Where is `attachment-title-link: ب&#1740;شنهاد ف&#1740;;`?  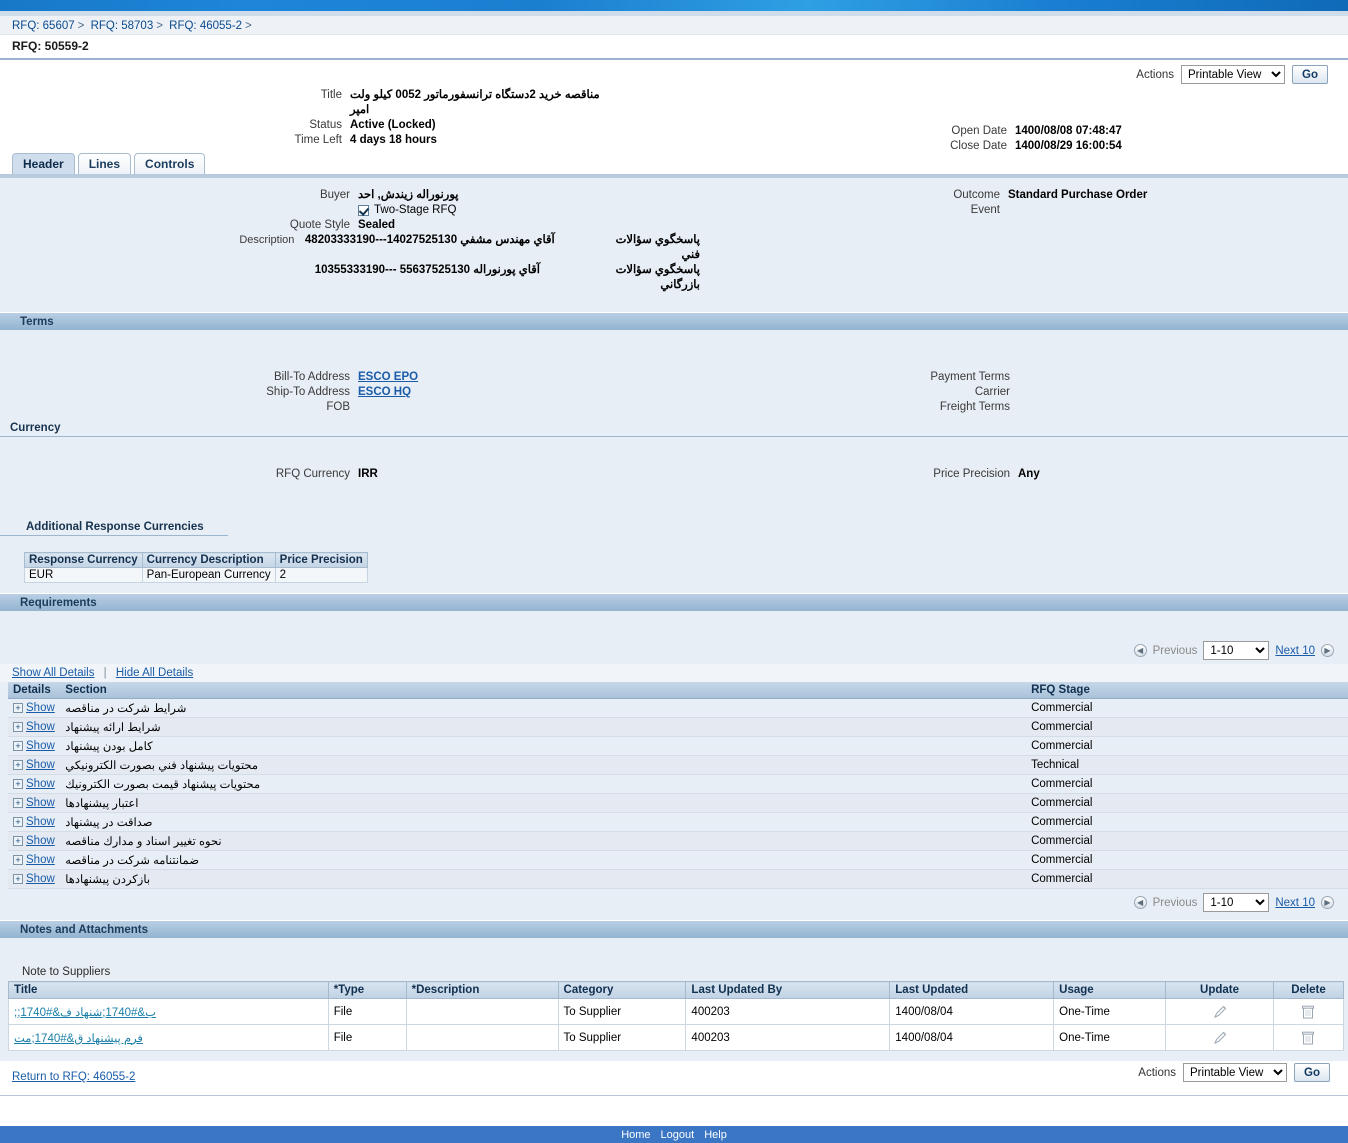
attachment-title-link: ب&#1740;شنهاد ف&#1740;; is located at coordinates (85, 1013).